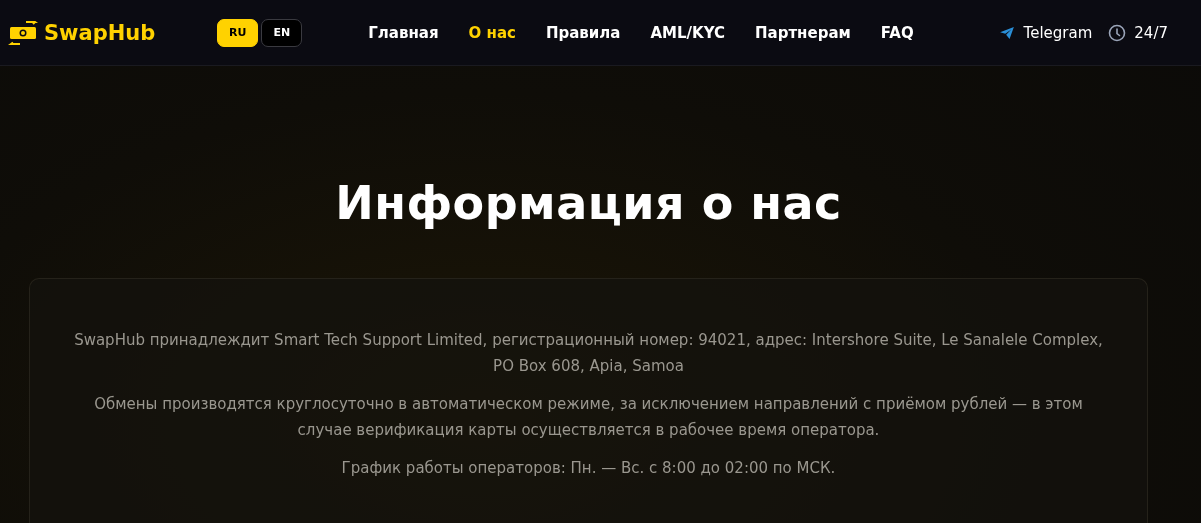  I want to click on language-button: RU, so click(238, 32).